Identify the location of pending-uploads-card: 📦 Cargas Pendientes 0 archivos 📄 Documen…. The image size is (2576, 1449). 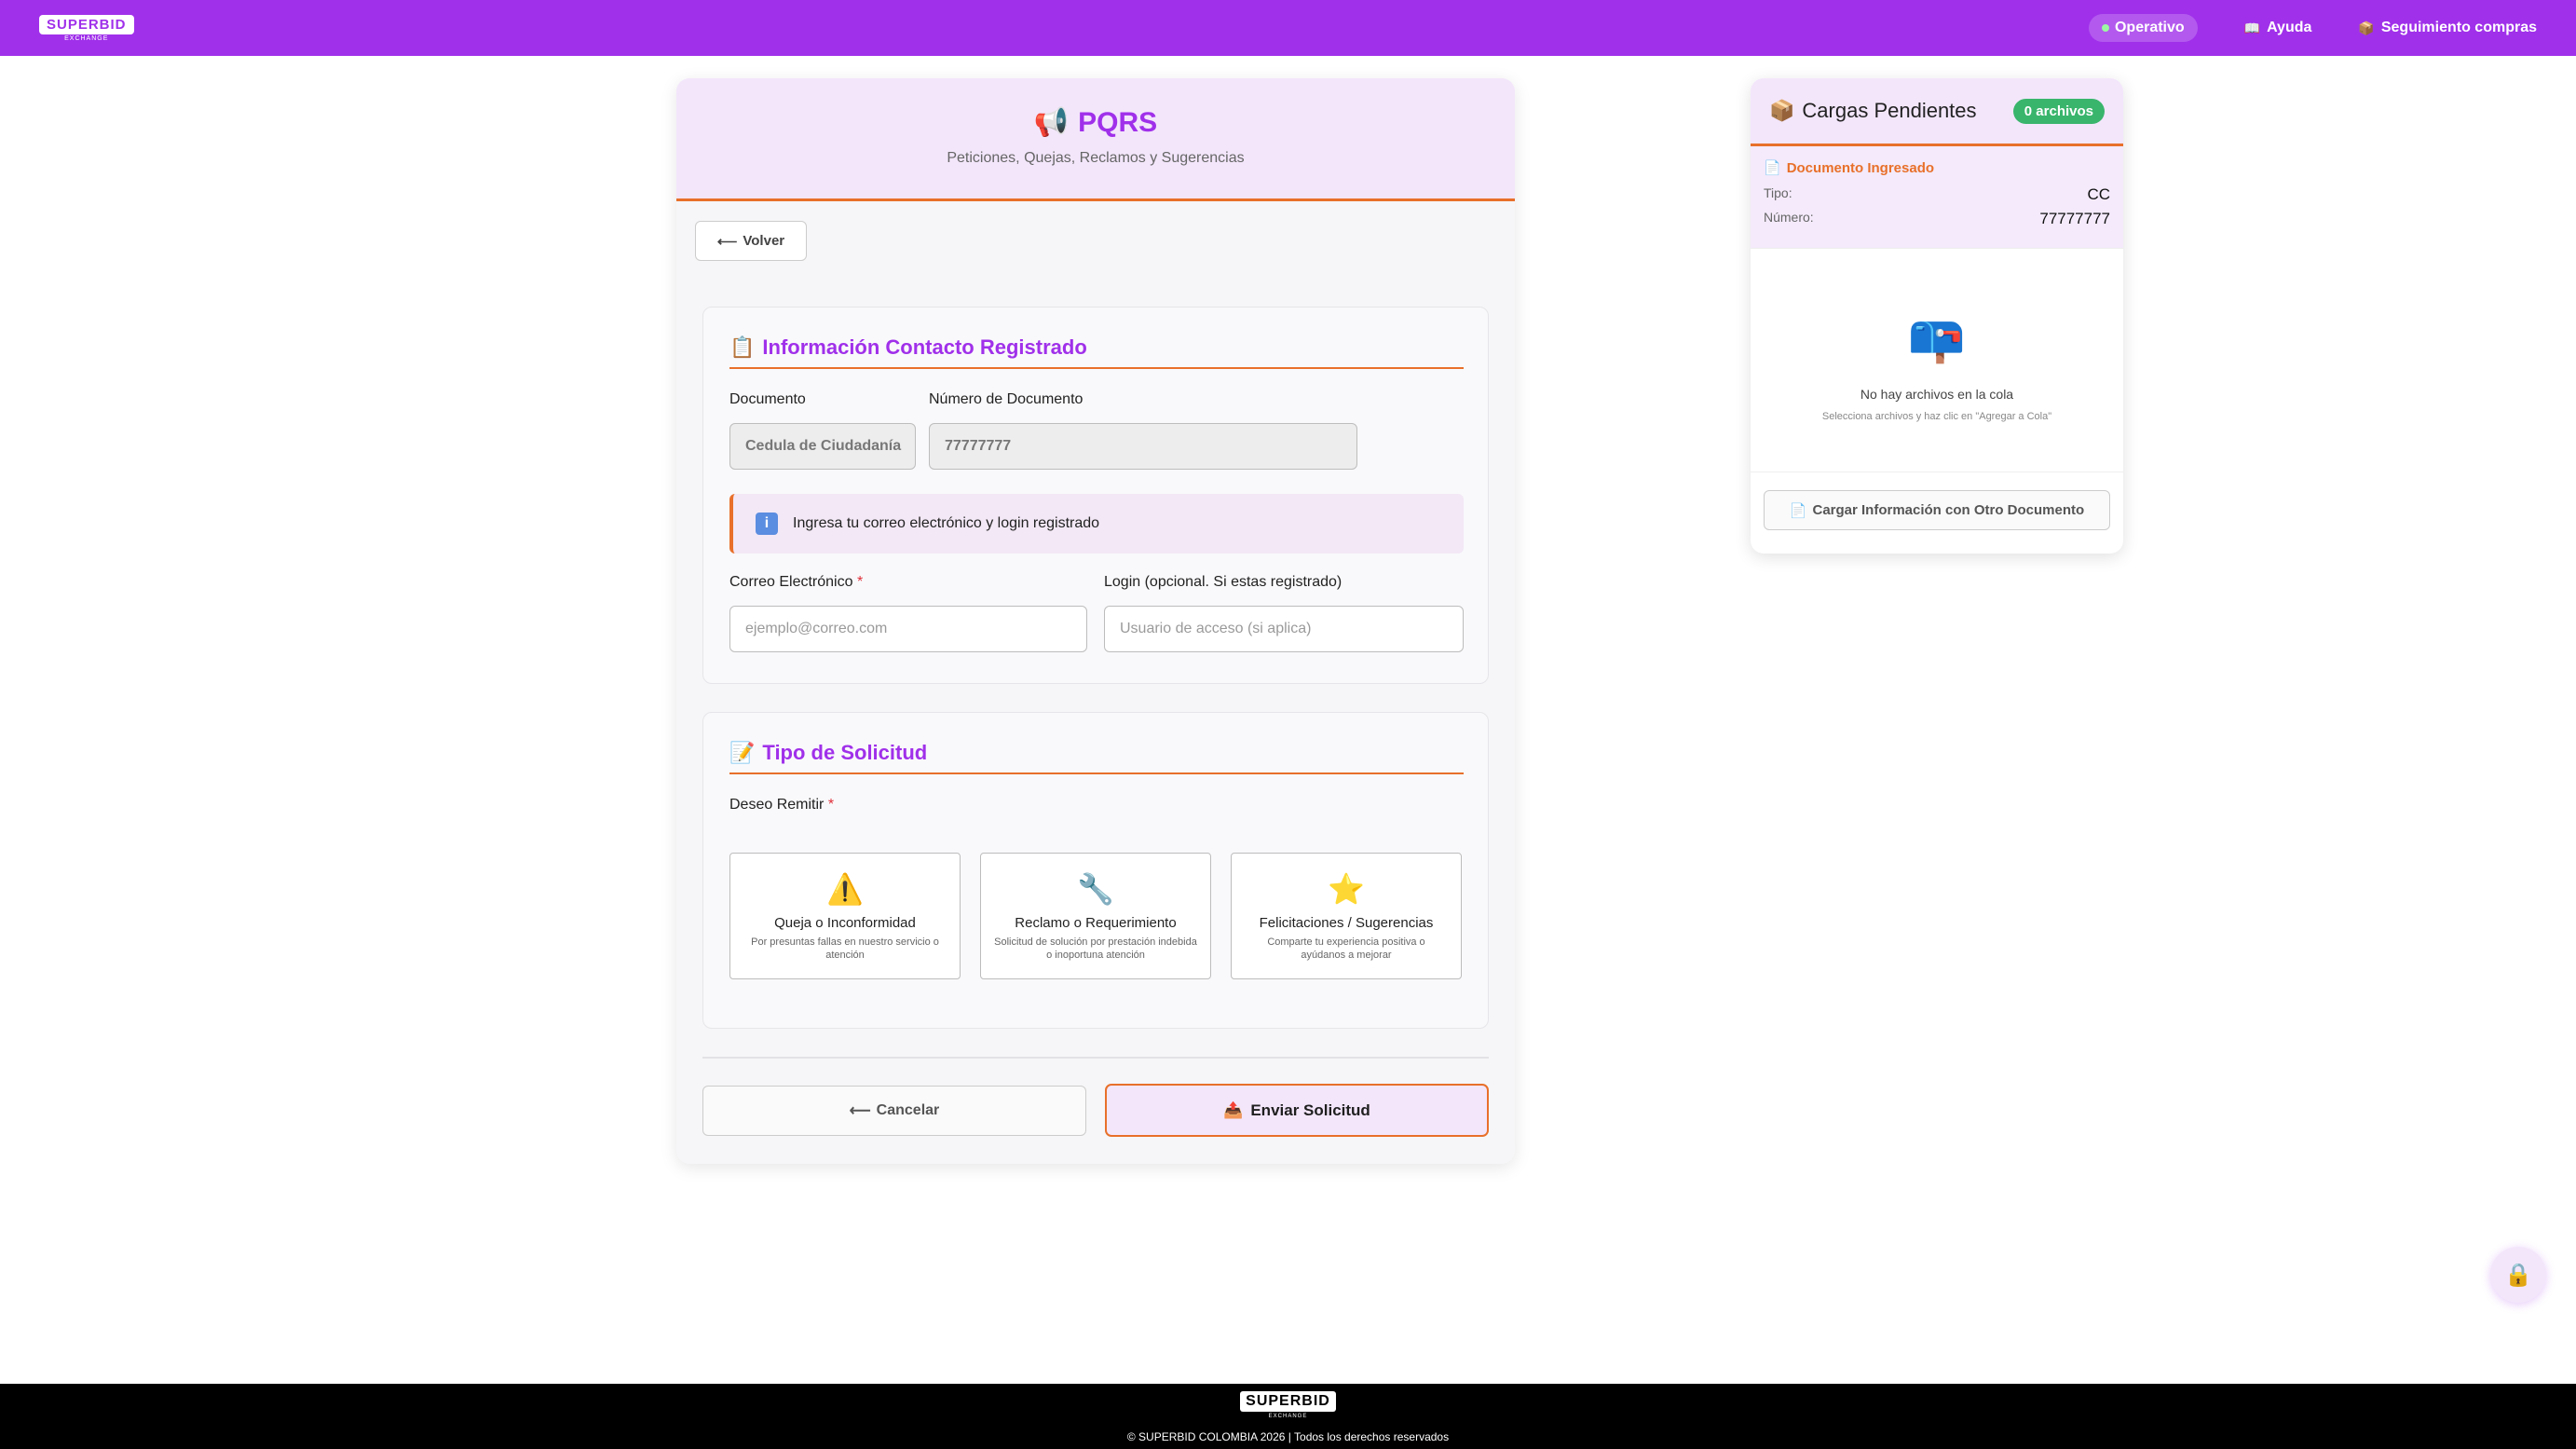
(1937, 316).